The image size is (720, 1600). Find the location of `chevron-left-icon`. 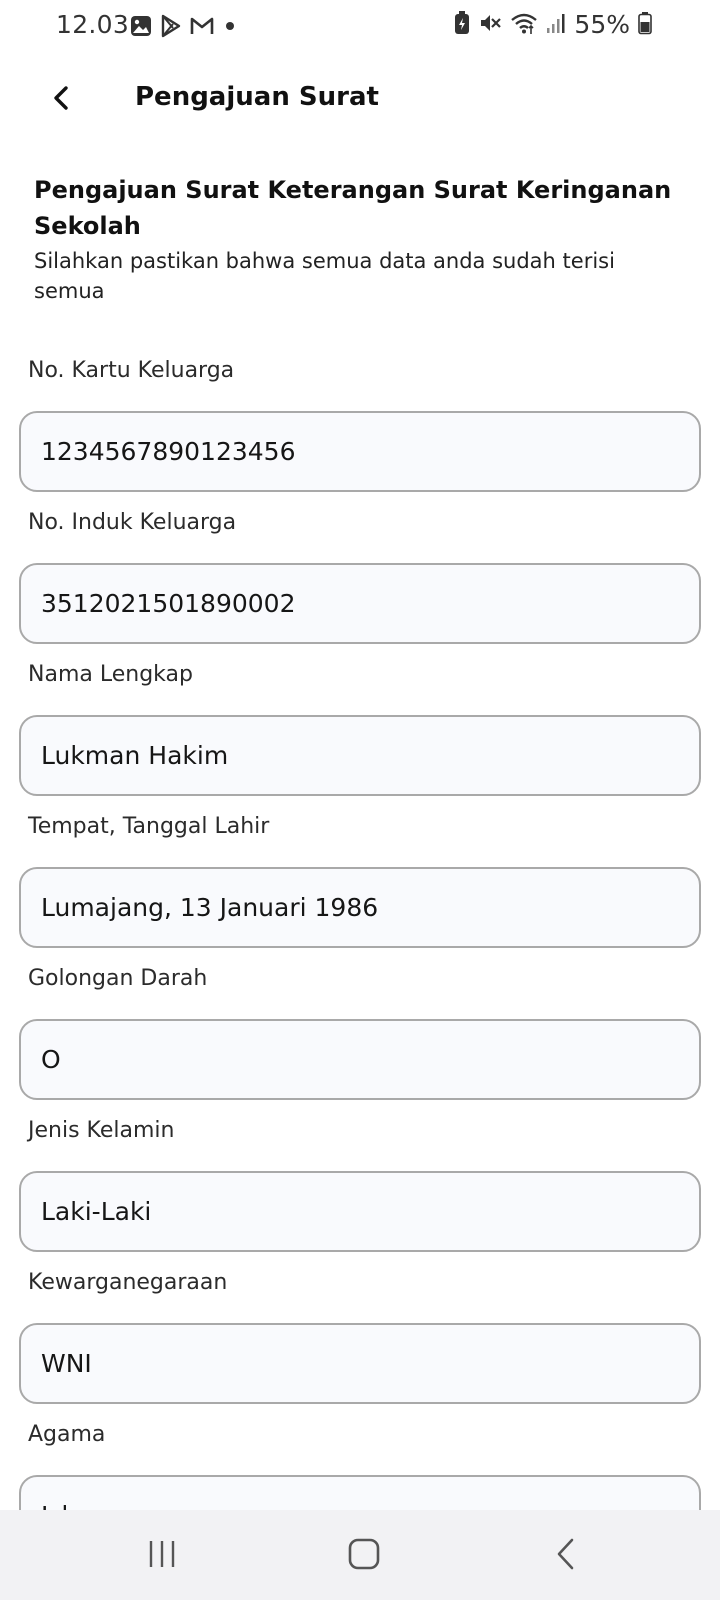

chevron-left-icon is located at coordinates (62, 100).